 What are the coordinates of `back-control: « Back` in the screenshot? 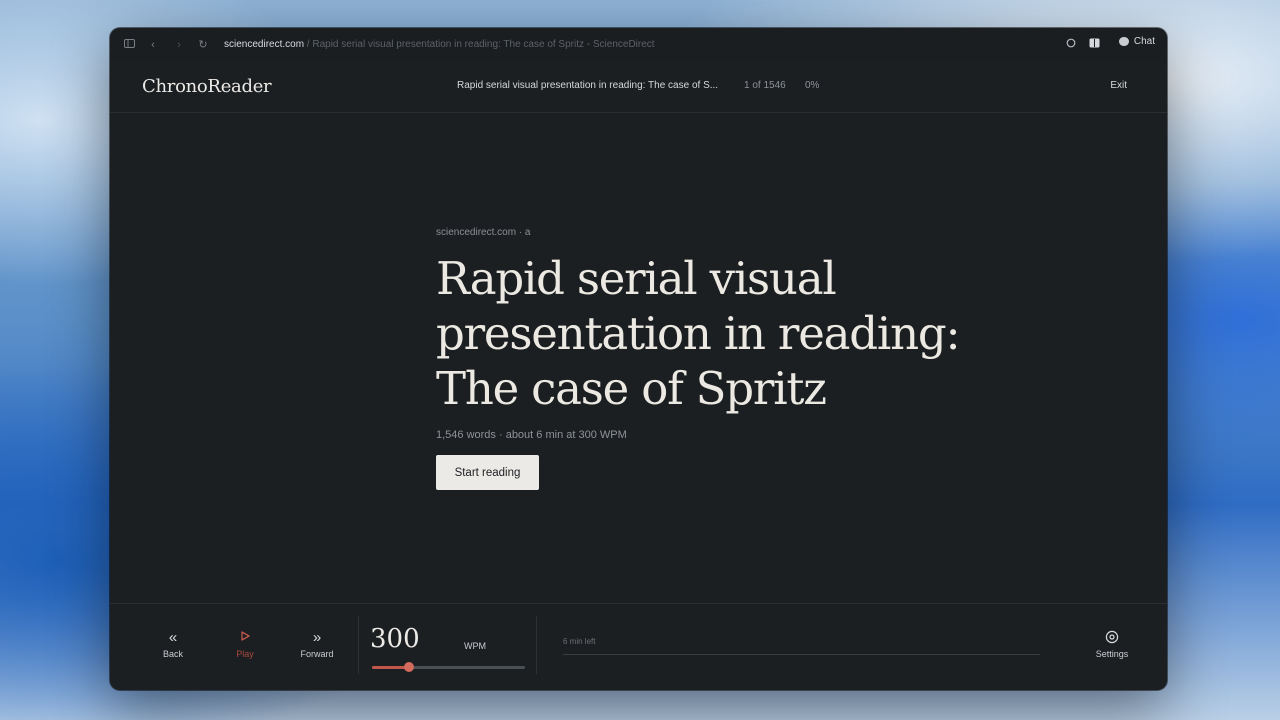 It's located at (173, 644).